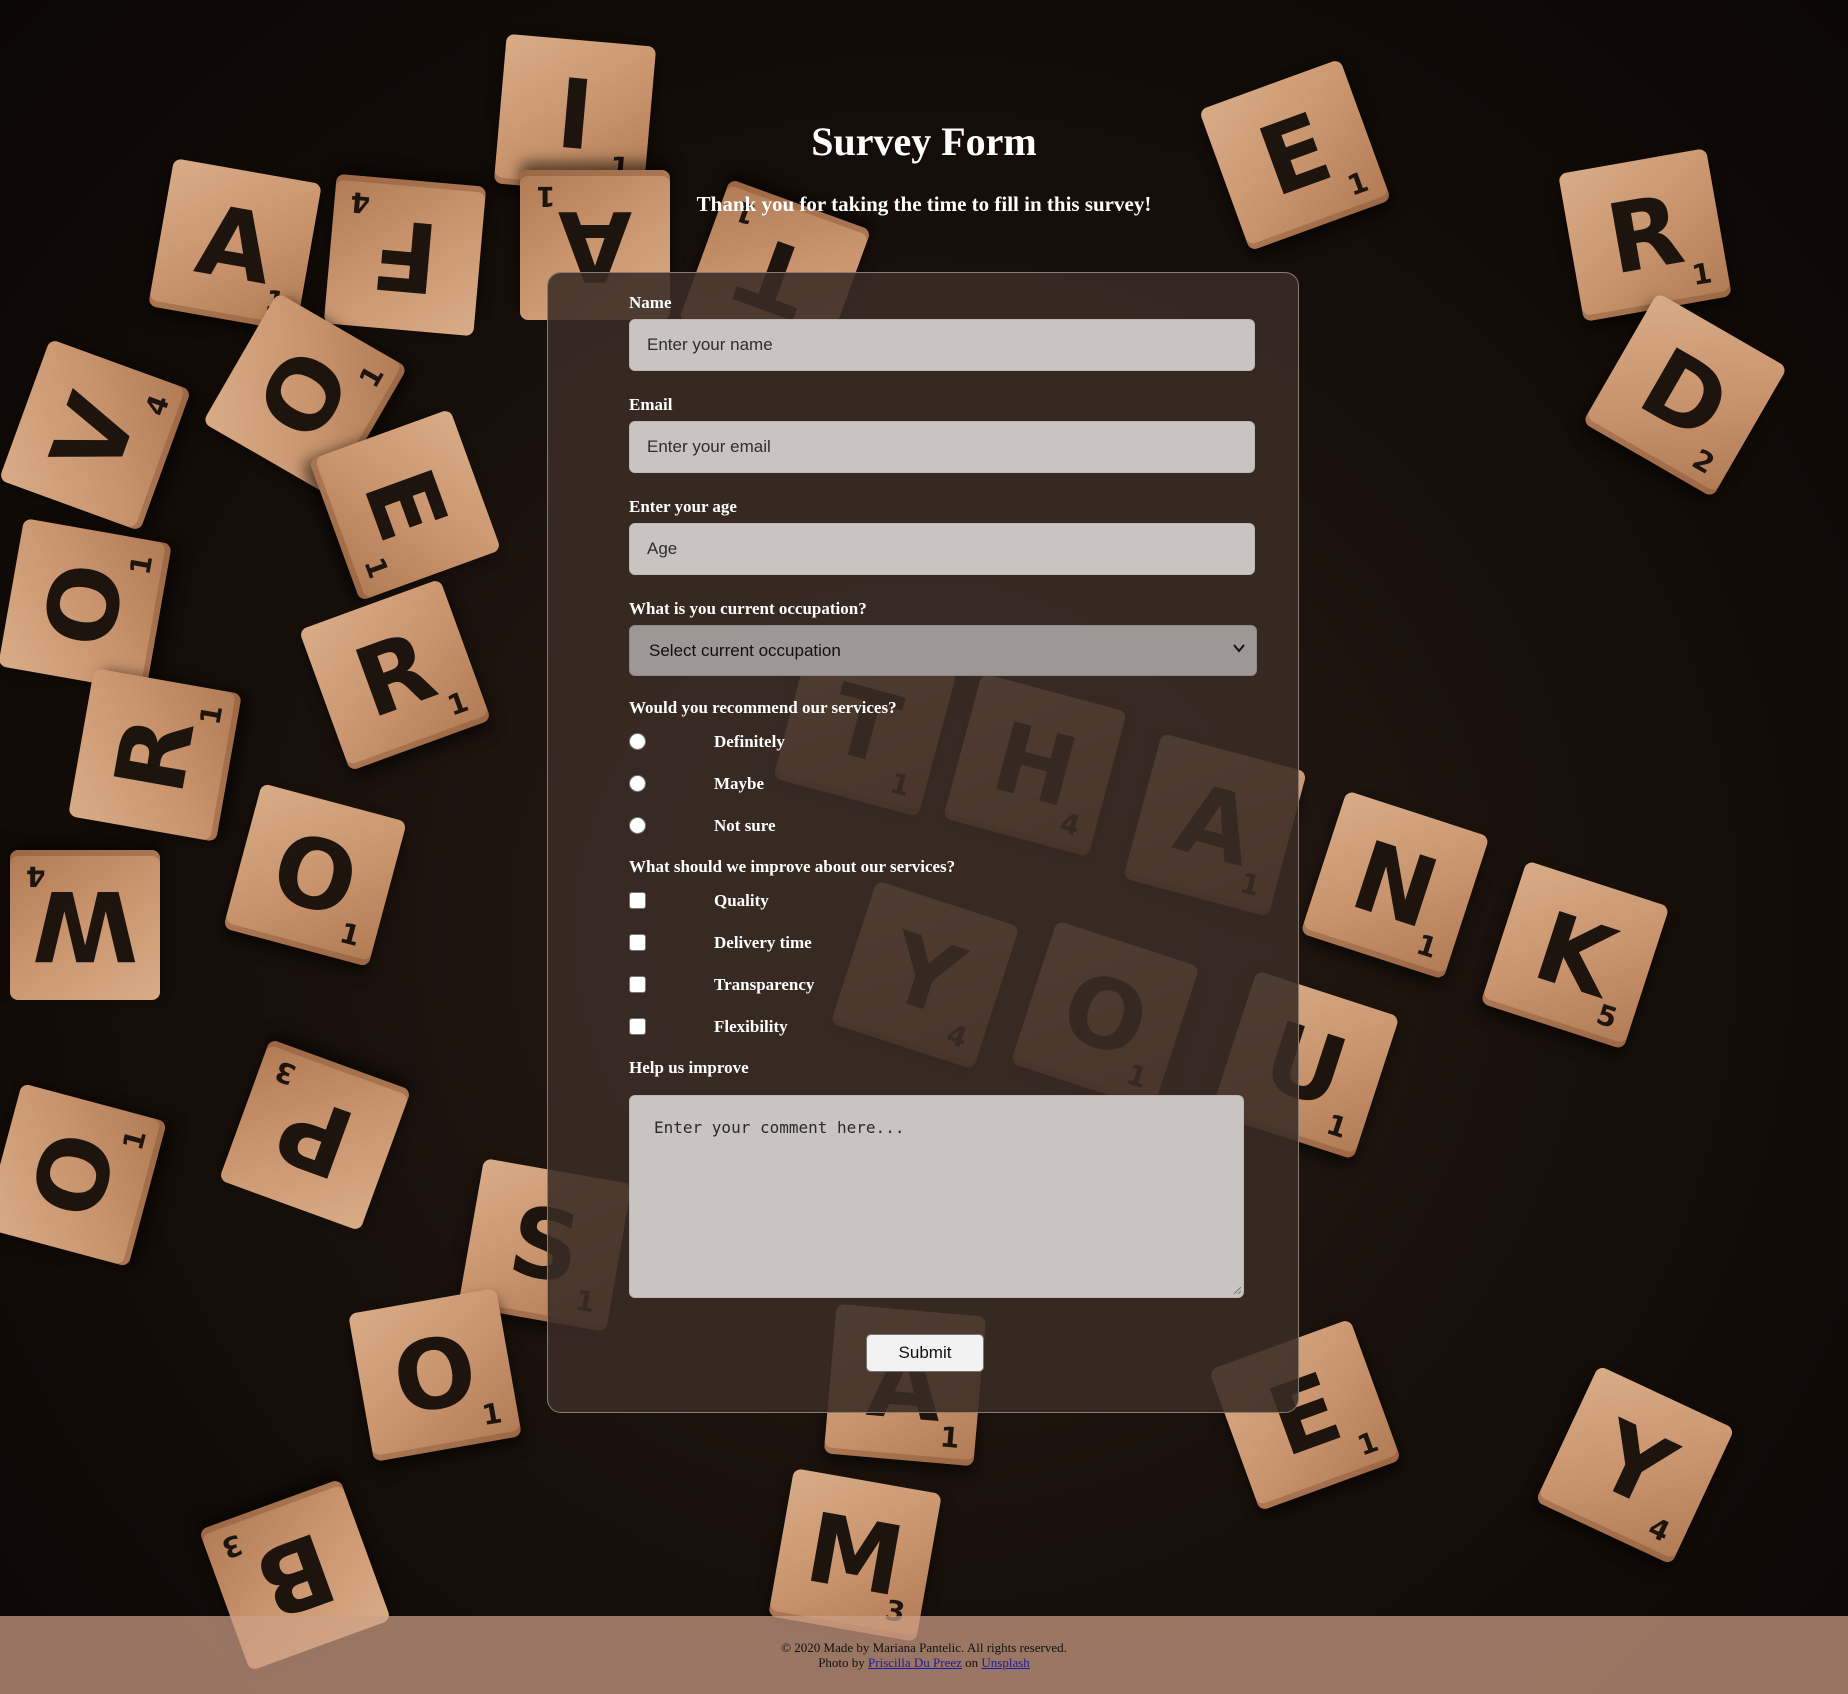 This screenshot has width=1848, height=1694. Describe the element at coordinates (96, 435) in the screenshot. I see `scrabble-tile: V4` at that location.